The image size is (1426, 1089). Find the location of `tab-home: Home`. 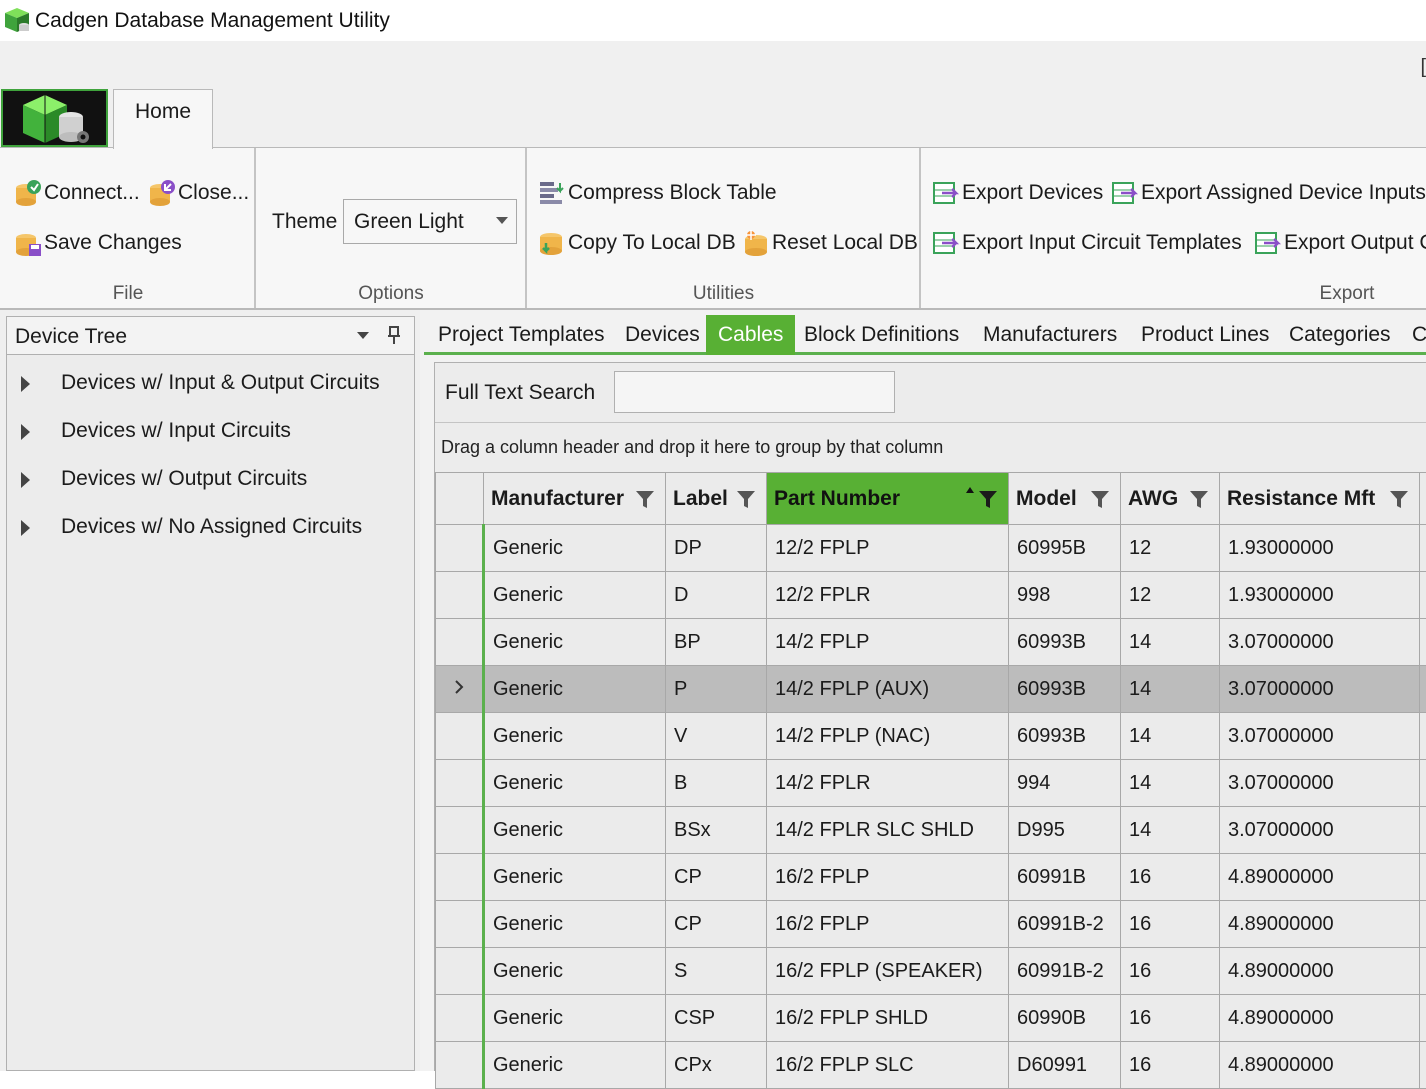

tab-home: Home is located at coordinates (163, 119).